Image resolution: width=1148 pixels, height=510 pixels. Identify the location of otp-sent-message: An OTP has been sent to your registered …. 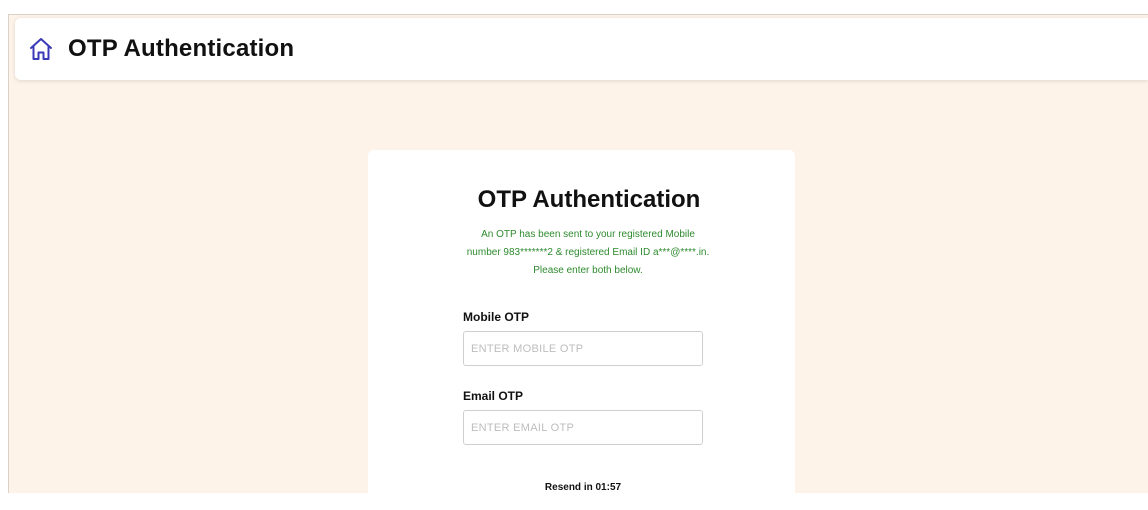
(588, 252).